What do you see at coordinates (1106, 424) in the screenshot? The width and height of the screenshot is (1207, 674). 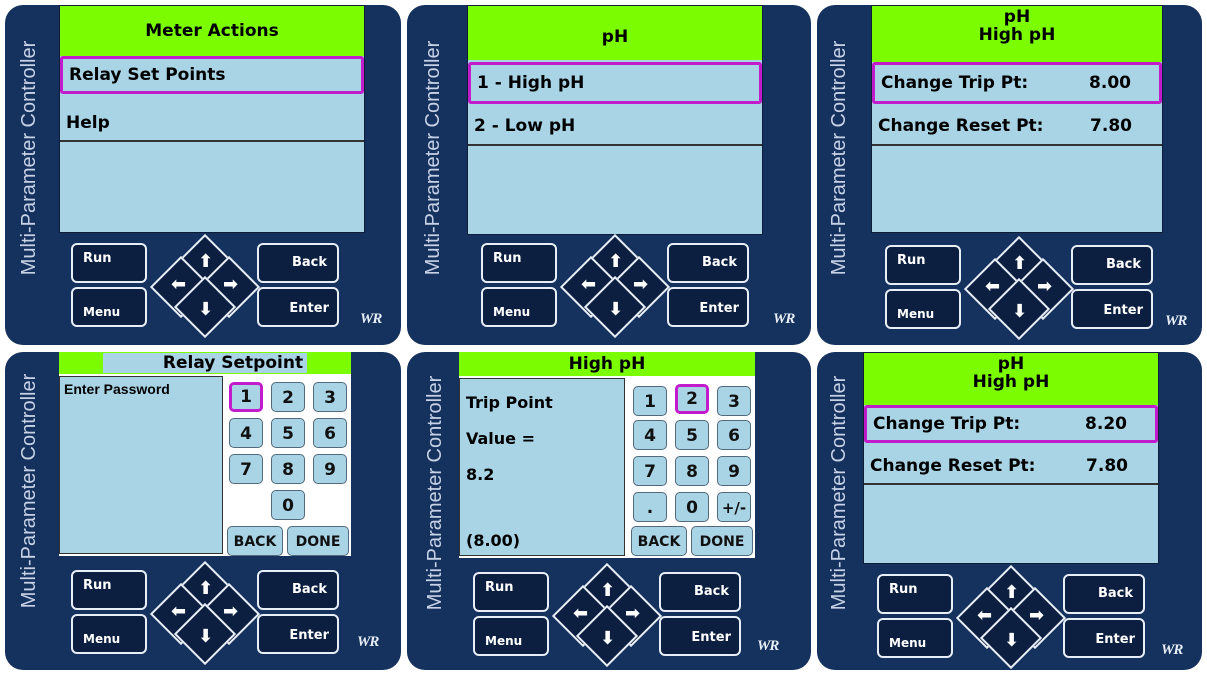 I see `row-value: 8.20` at bounding box center [1106, 424].